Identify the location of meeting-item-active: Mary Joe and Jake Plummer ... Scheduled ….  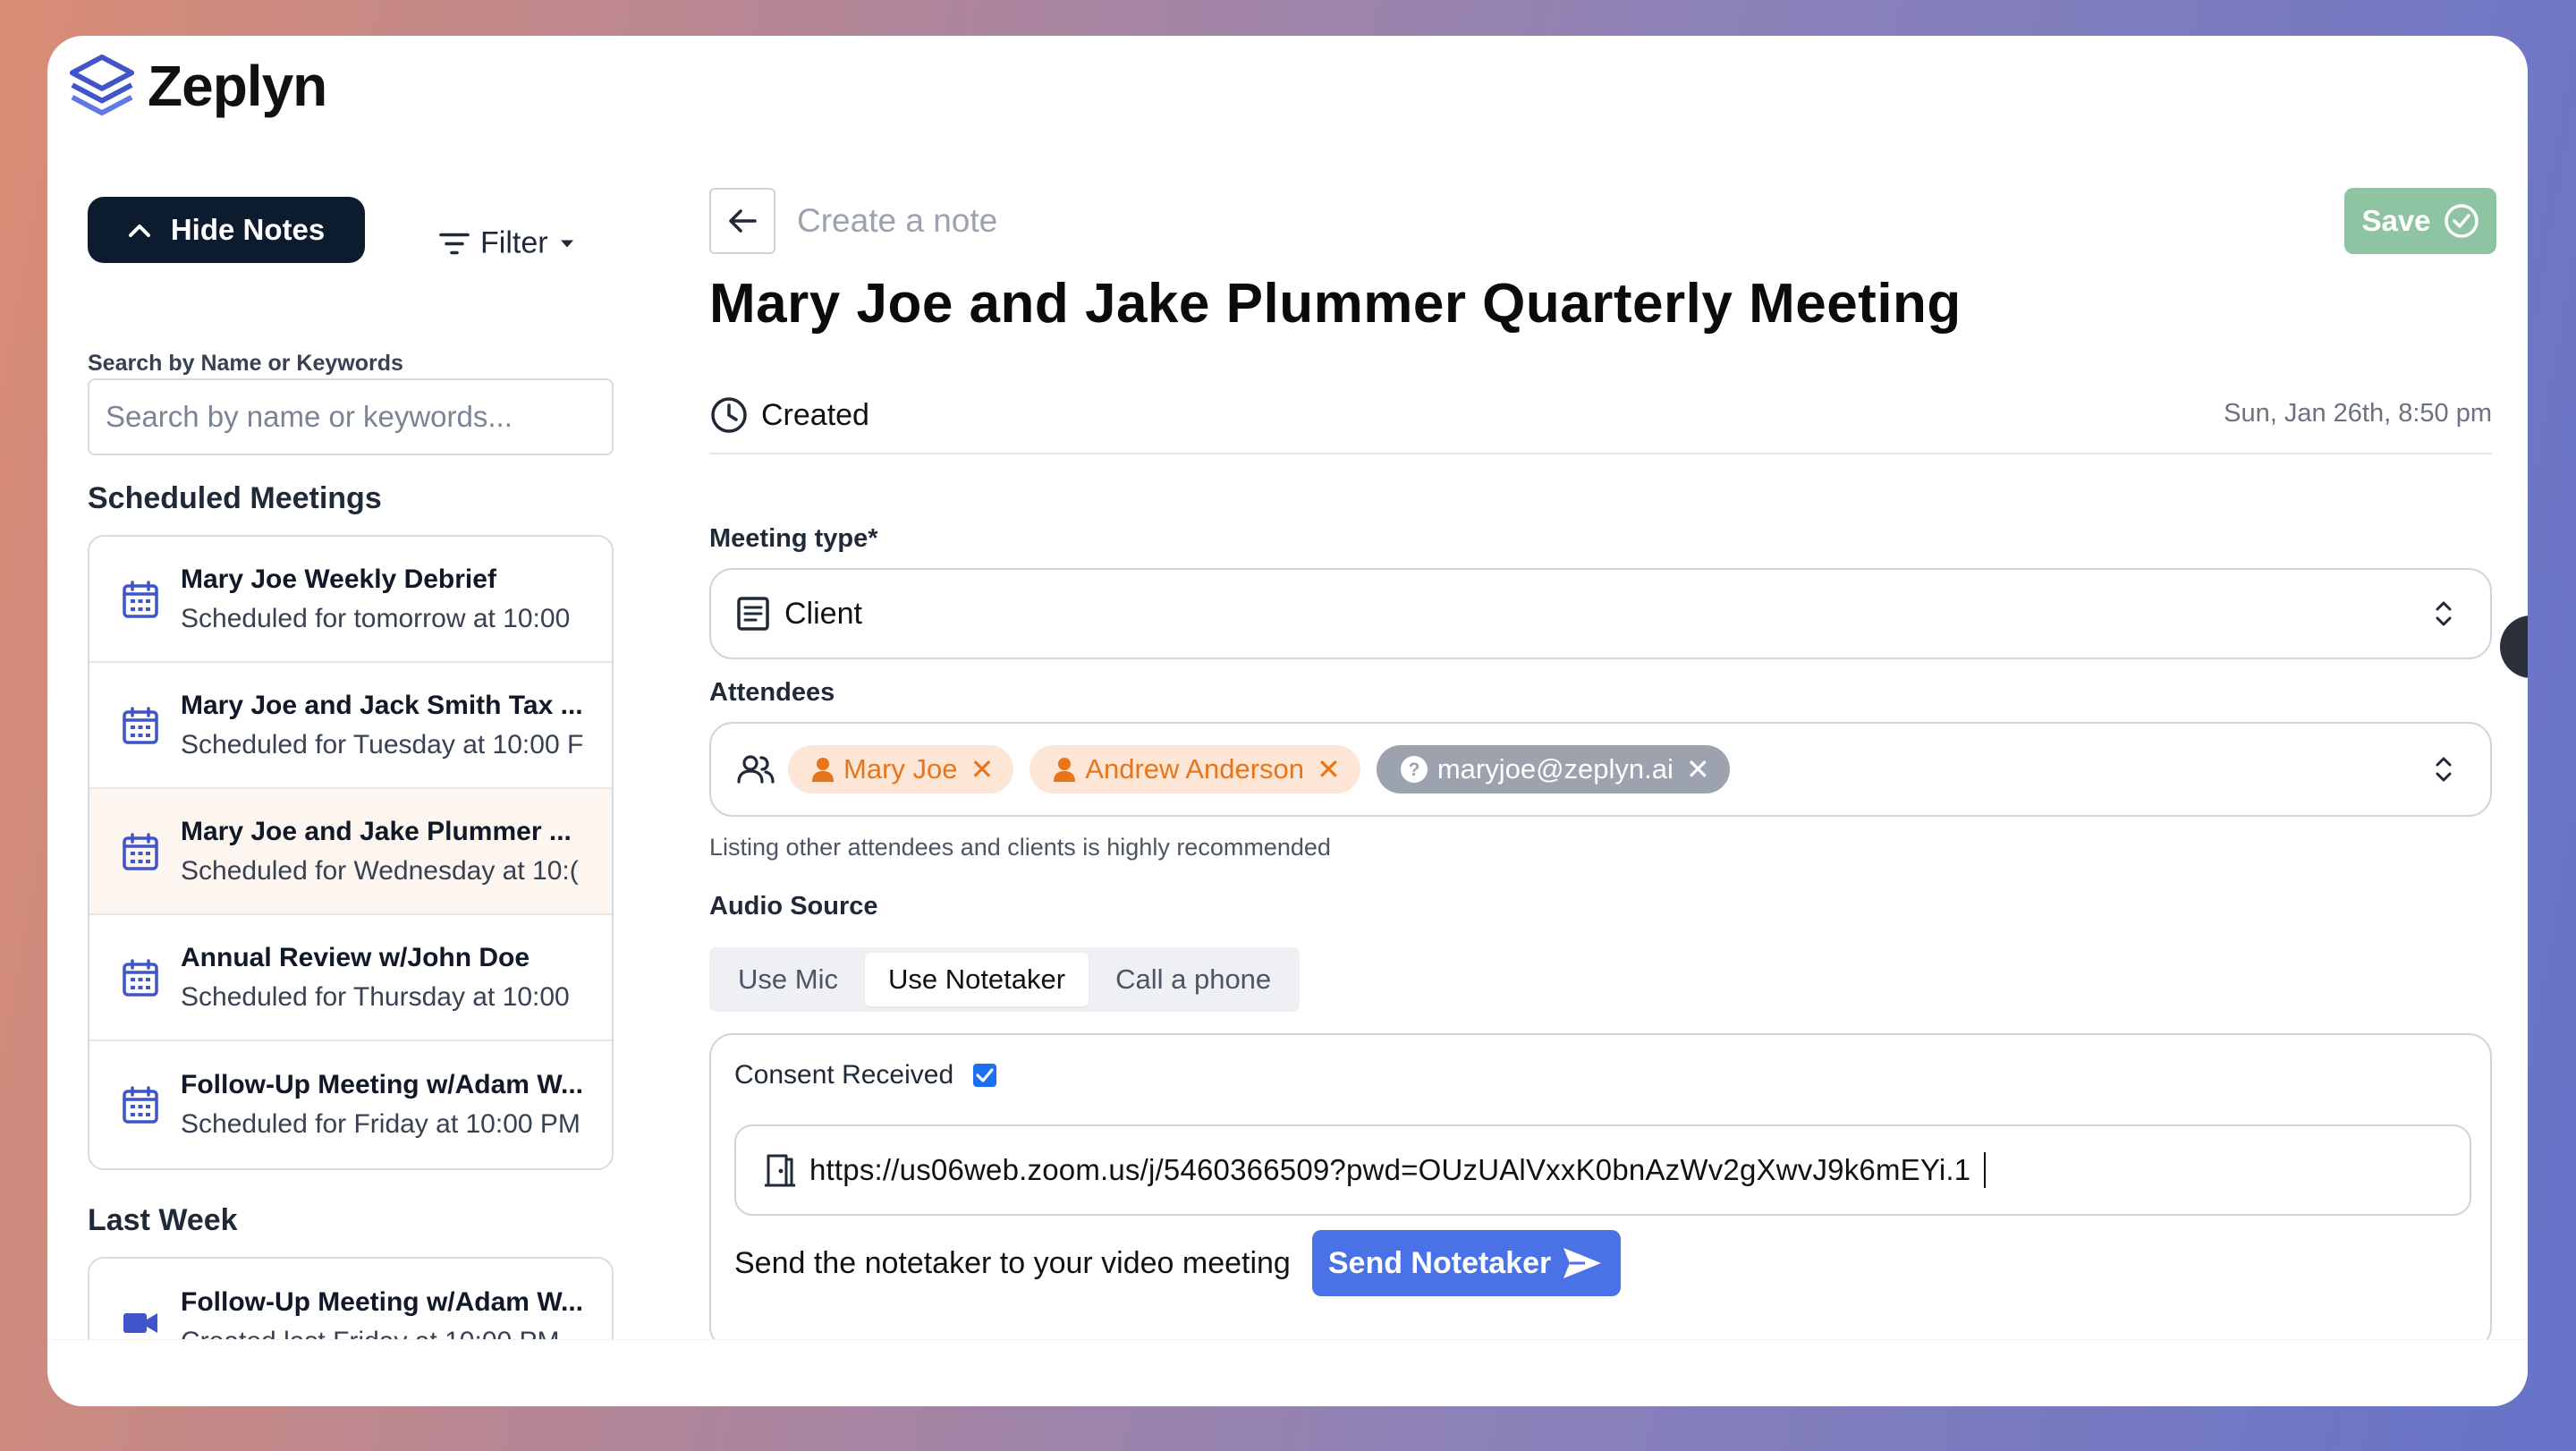
(350, 852).